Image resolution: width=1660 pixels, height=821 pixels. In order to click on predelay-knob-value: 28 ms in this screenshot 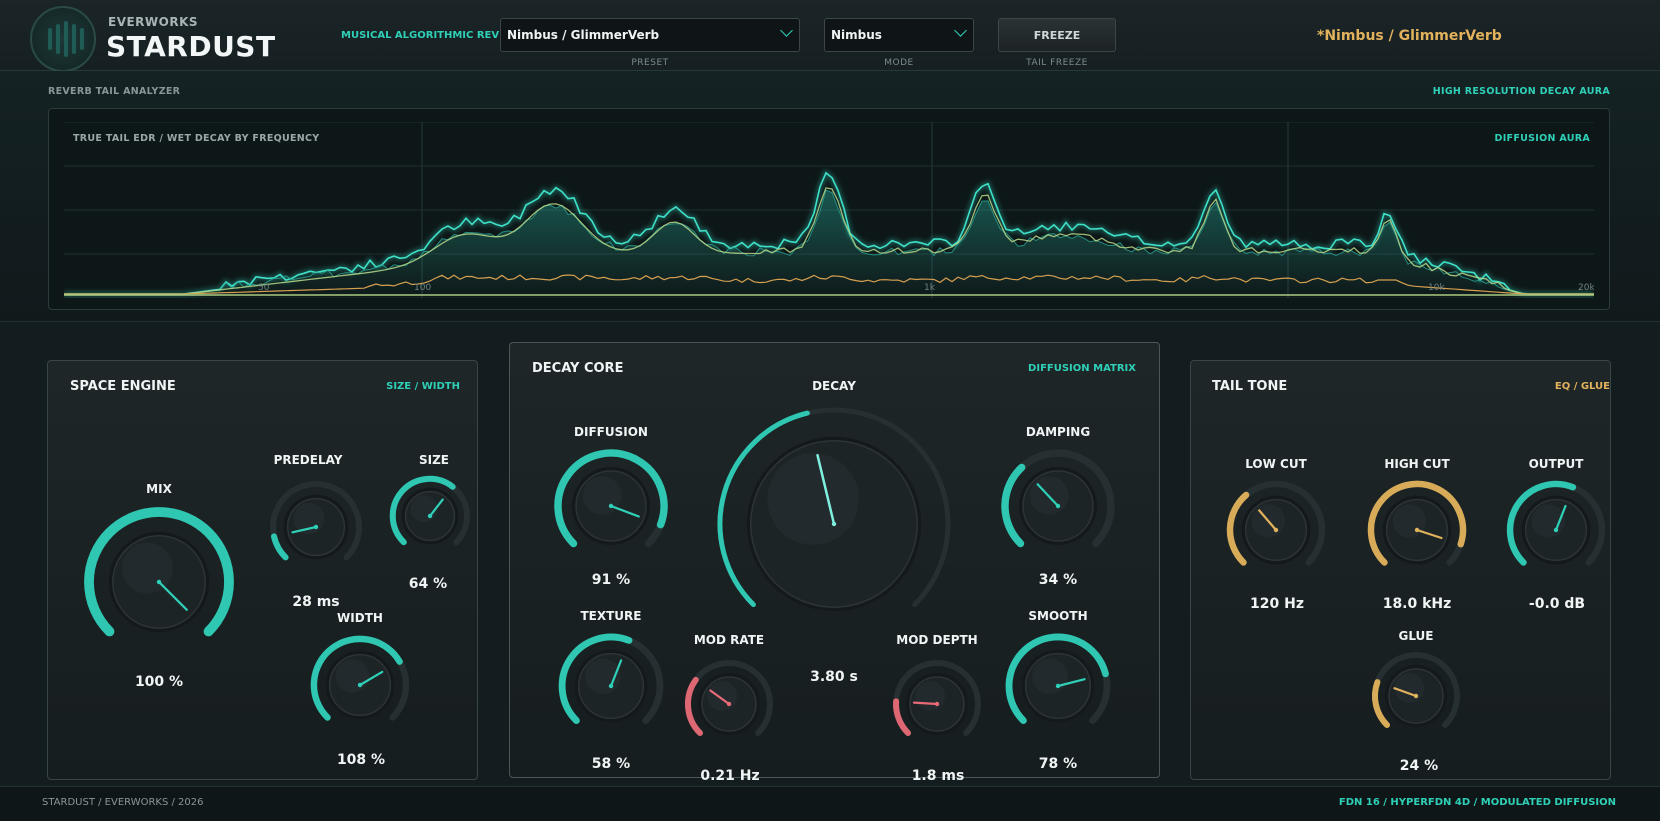, I will do `click(316, 602)`.